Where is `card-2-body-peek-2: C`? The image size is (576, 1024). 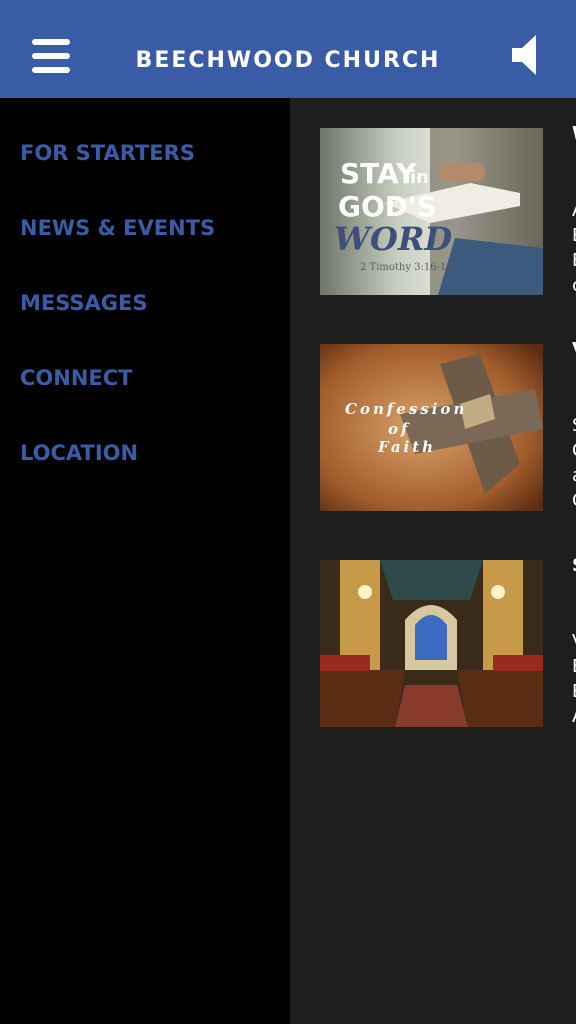 card-2-body-peek-2: C is located at coordinates (574, 450).